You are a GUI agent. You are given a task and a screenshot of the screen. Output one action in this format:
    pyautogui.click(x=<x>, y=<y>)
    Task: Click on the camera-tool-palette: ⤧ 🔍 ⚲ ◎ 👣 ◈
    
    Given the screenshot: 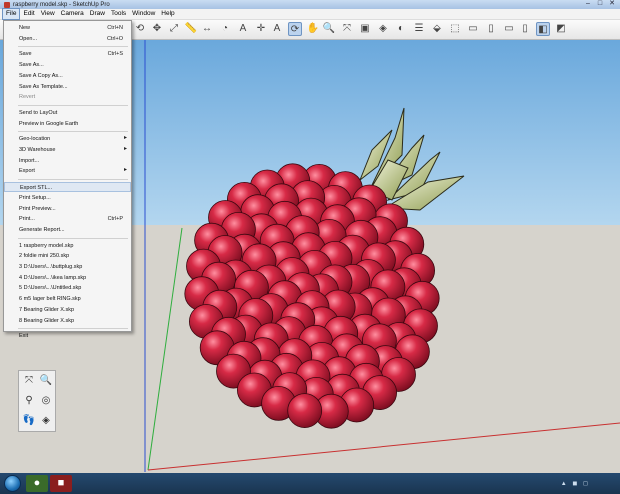 What is the action you would take?
    pyautogui.click(x=37, y=401)
    